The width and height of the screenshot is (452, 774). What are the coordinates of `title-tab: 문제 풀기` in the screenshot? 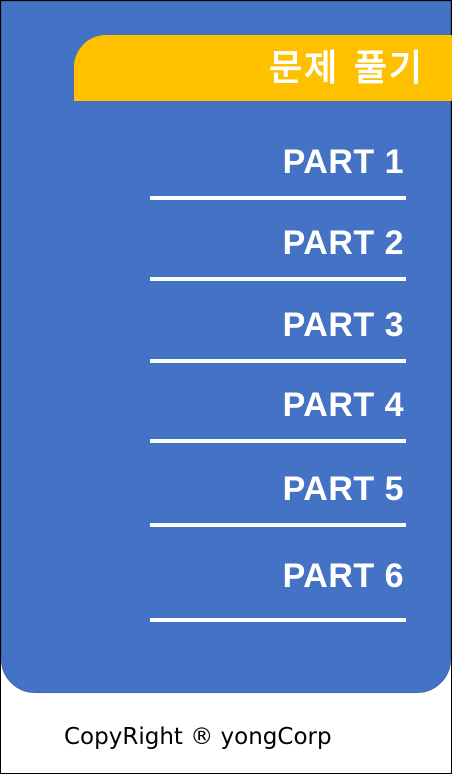 It's located at (263, 68).